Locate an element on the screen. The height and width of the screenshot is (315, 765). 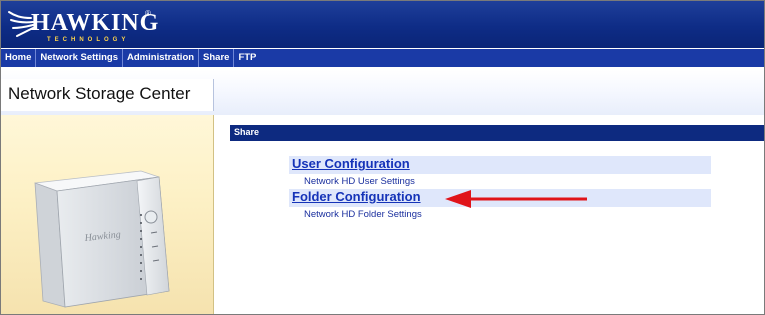
title-box: Network Storage Center is located at coordinates (107, 95).